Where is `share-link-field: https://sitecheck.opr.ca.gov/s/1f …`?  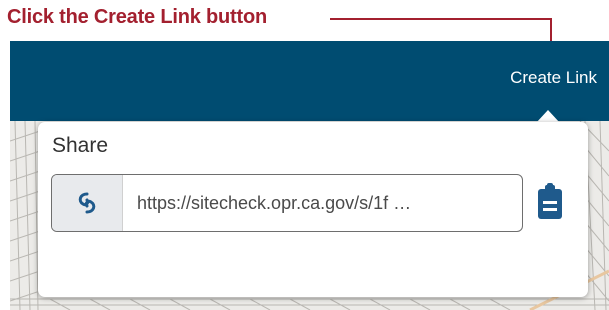
share-link-field: https://sitecheck.opr.ca.gov/s/1f … is located at coordinates (287, 203).